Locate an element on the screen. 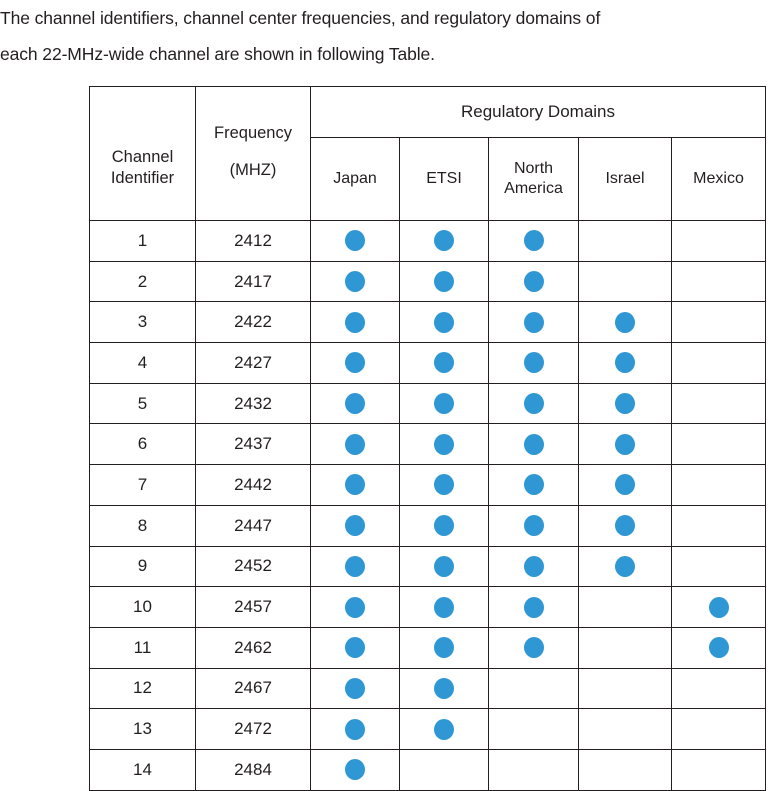 This screenshot has width=768, height=791. cell-frequency: 2442 is located at coordinates (253, 485).